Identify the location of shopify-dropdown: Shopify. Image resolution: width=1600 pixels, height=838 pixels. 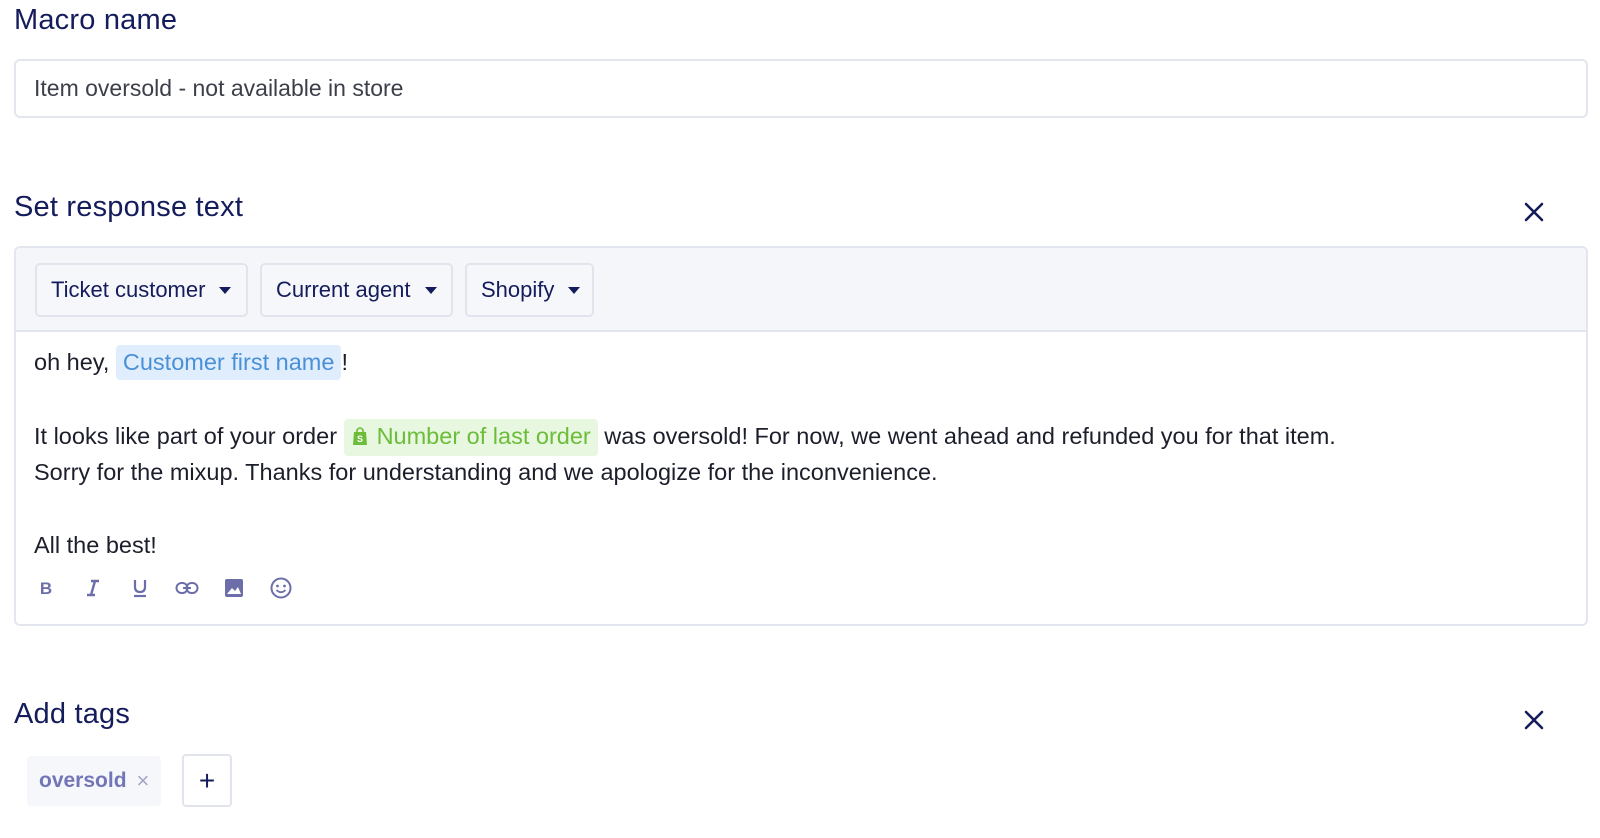
(529, 290).